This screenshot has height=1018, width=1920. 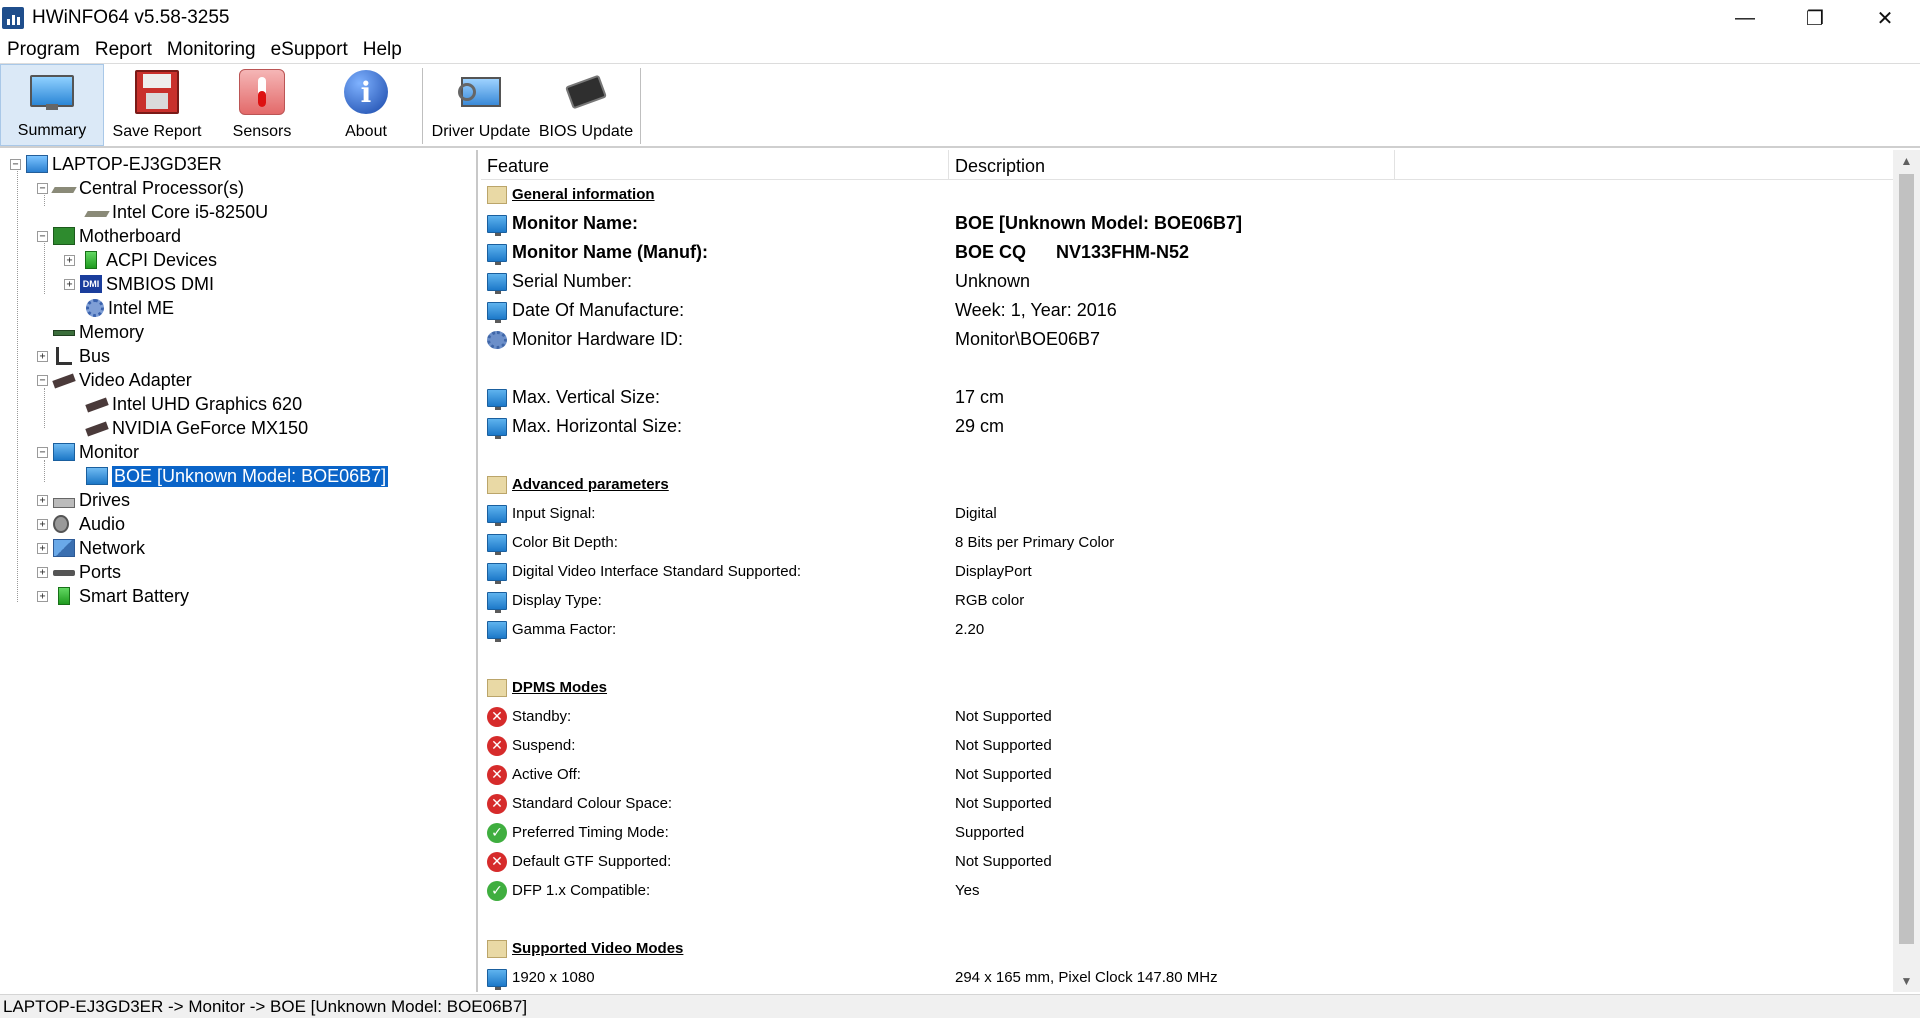 What do you see at coordinates (176, 212) in the screenshot?
I see `tree-item-cpu-model: Intel Core i5-8250U` at bounding box center [176, 212].